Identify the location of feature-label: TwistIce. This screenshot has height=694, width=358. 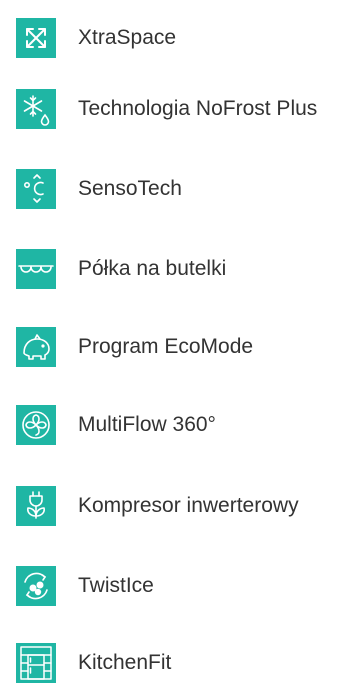
(116, 585).